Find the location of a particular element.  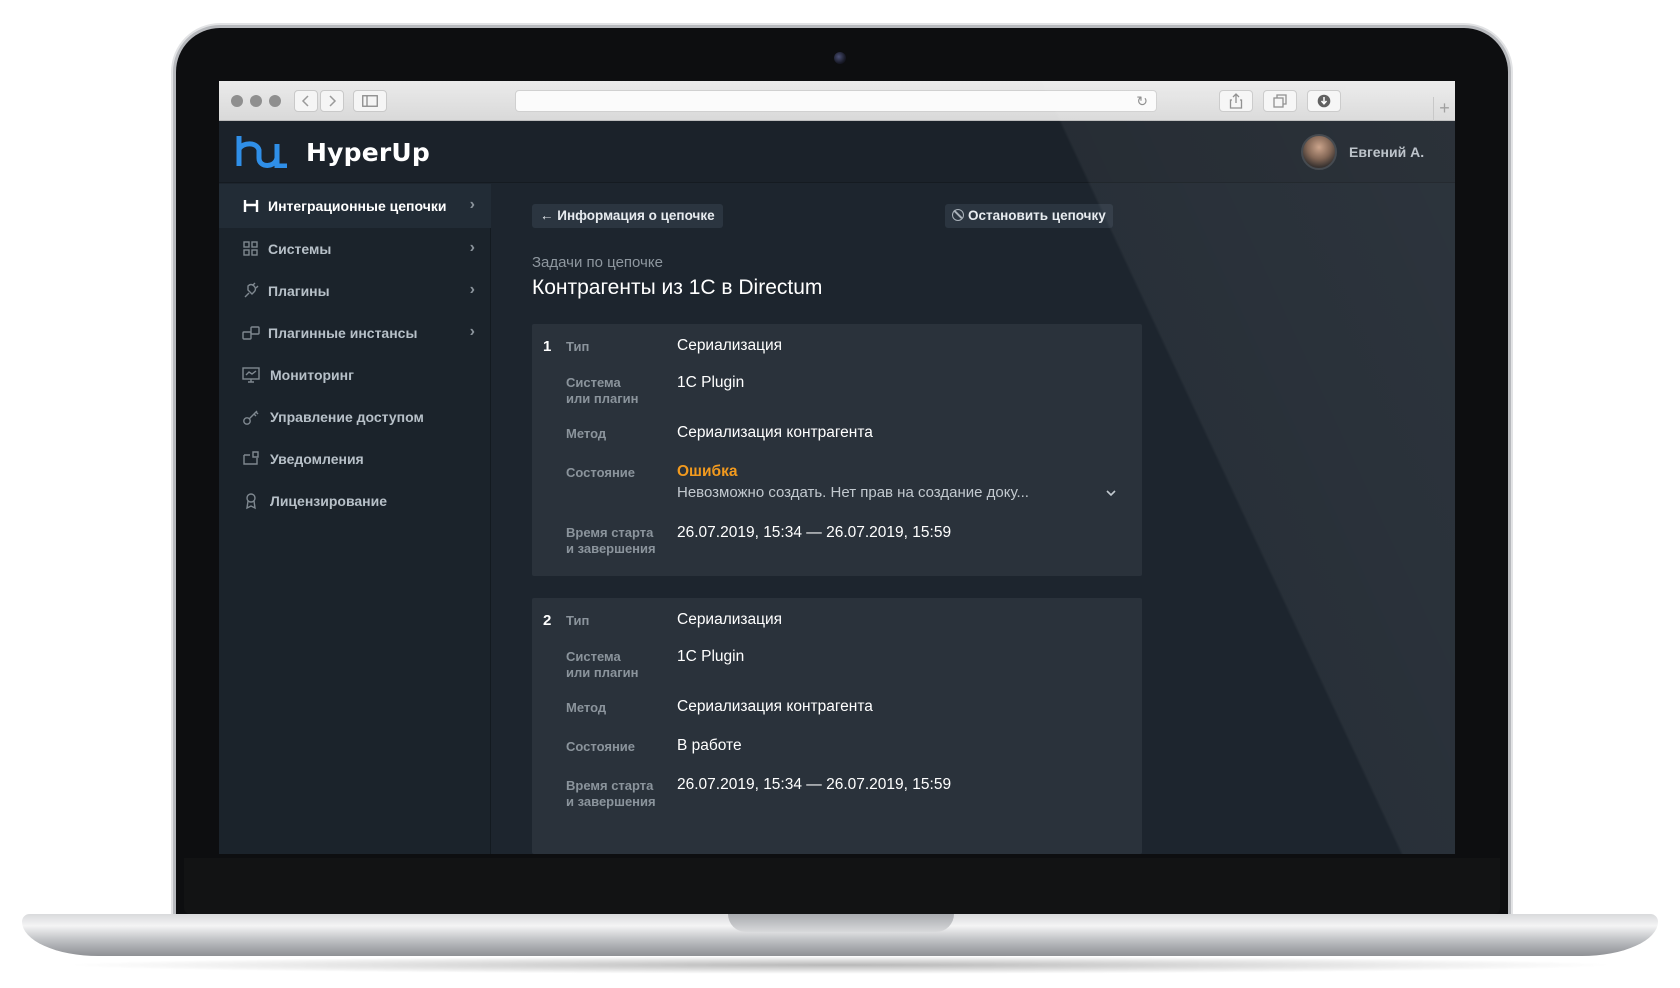

page-title: Контрагенты из 1С в Directum is located at coordinates (677, 287).